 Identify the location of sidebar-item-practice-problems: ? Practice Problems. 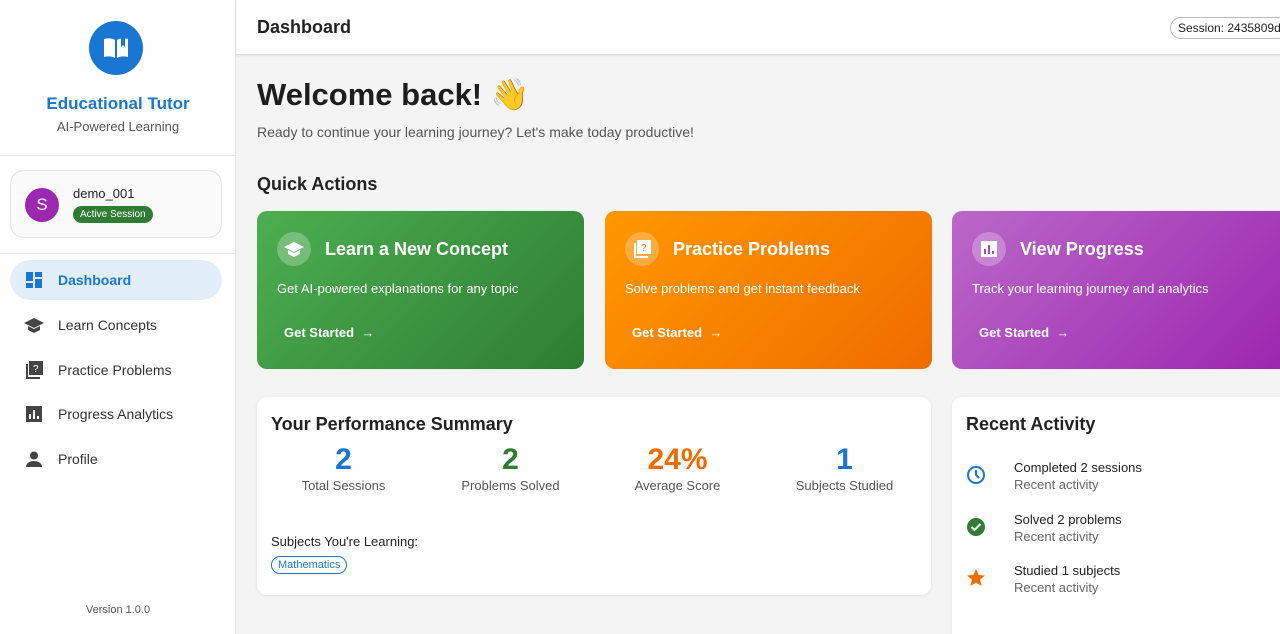
(116, 370).